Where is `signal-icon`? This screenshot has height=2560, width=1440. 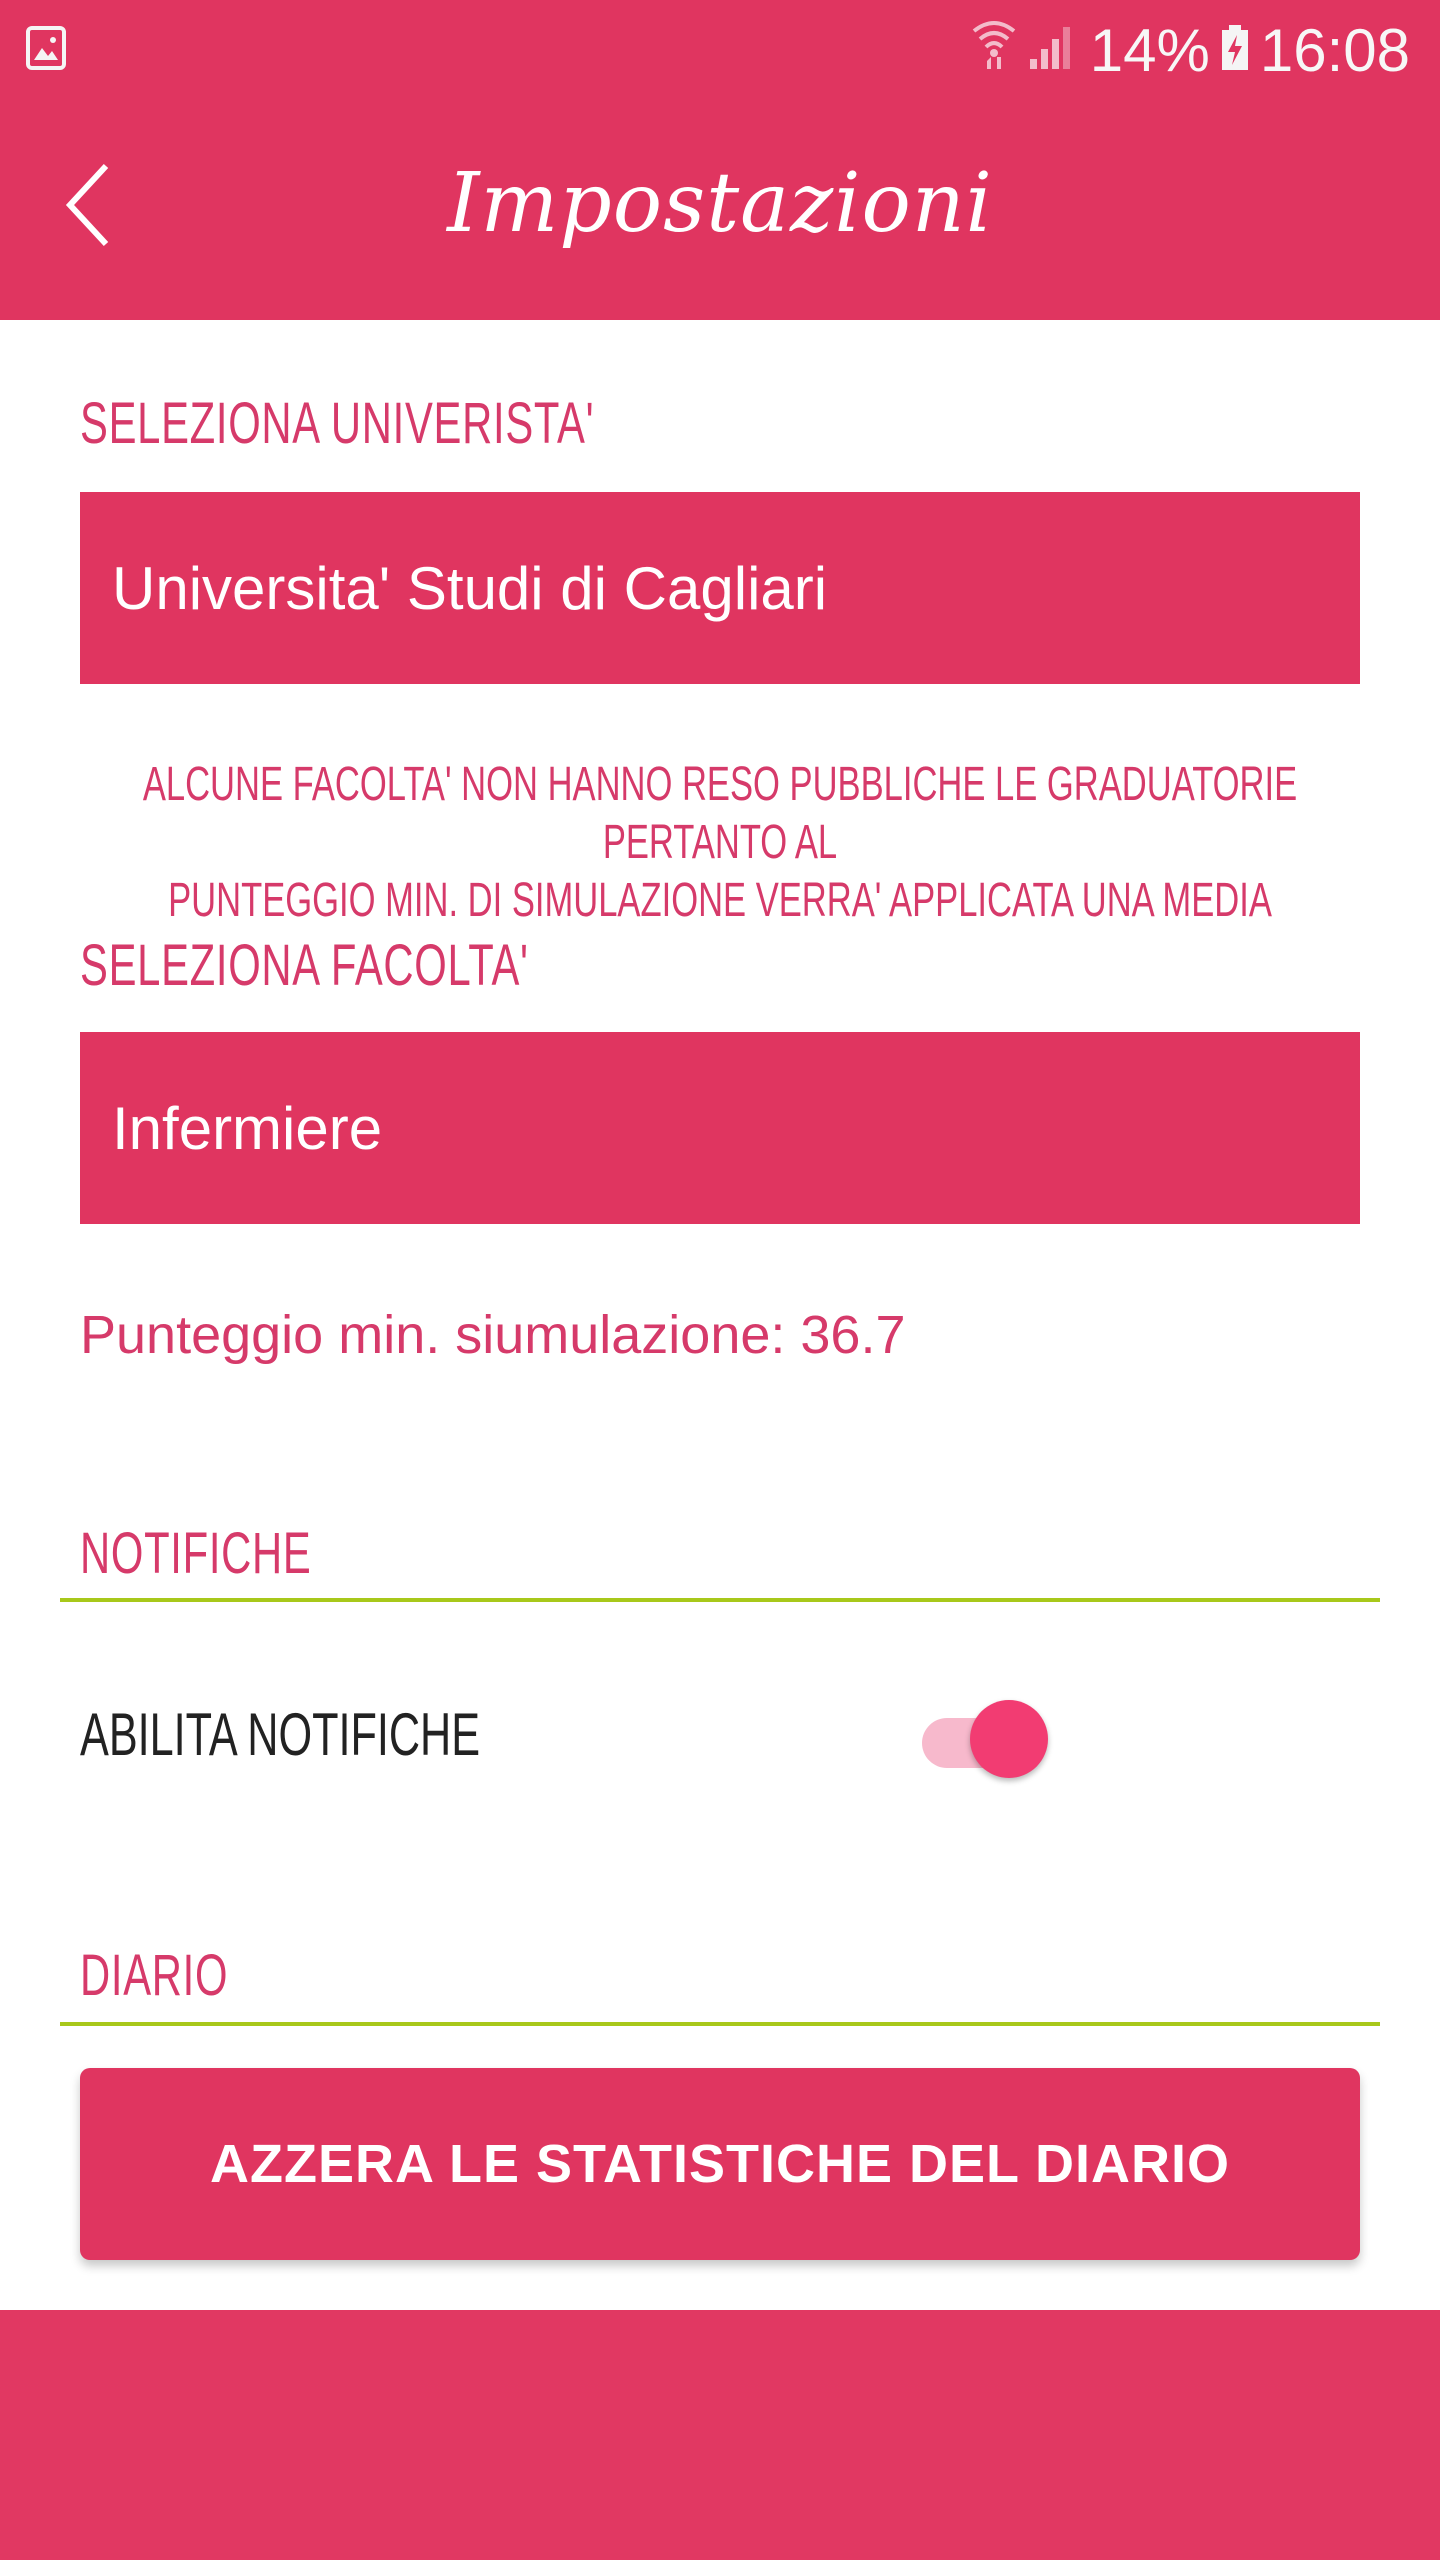
signal-icon is located at coordinates (1054, 50).